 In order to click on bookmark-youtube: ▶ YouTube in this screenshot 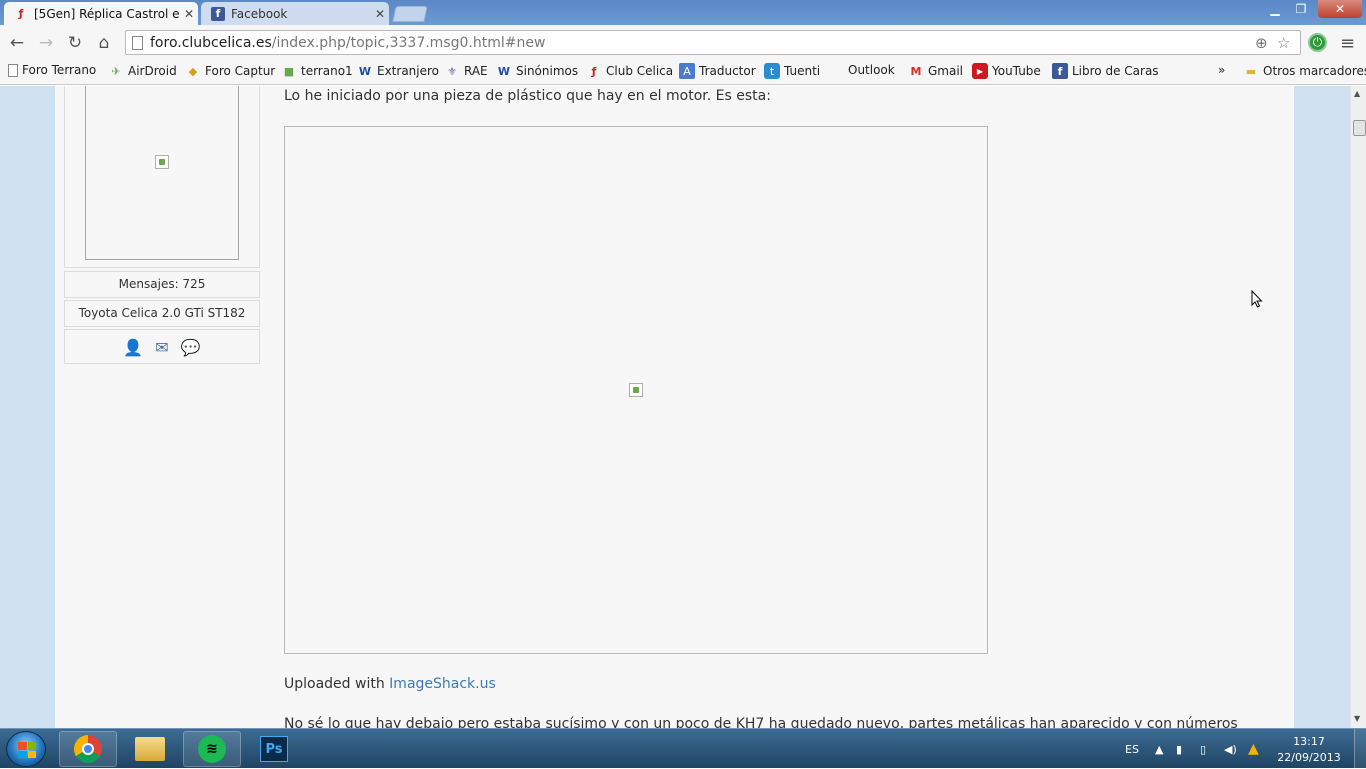, I will do `click(1006, 71)`.